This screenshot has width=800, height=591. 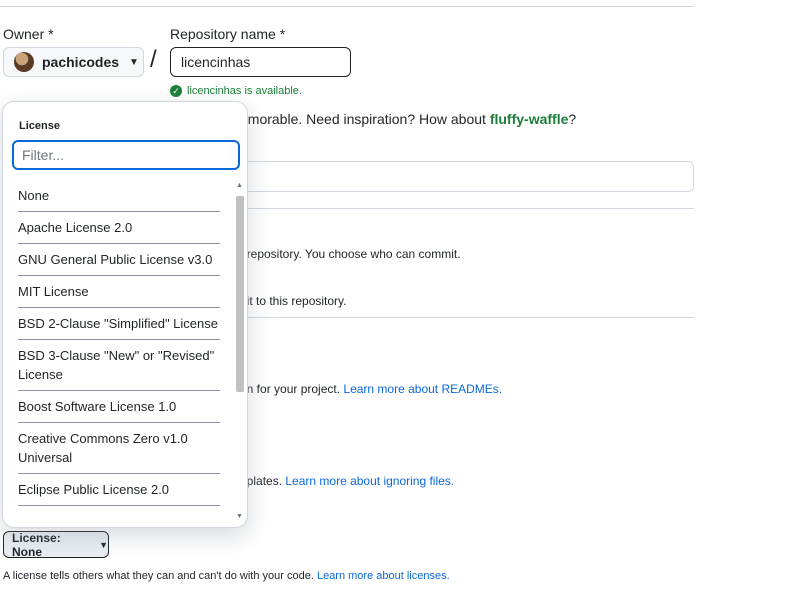 What do you see at coordinates (350, 254) in the screenshot?
I see `public-description: ; repository. You choose who can commit.` at bounding box center [350, 254].